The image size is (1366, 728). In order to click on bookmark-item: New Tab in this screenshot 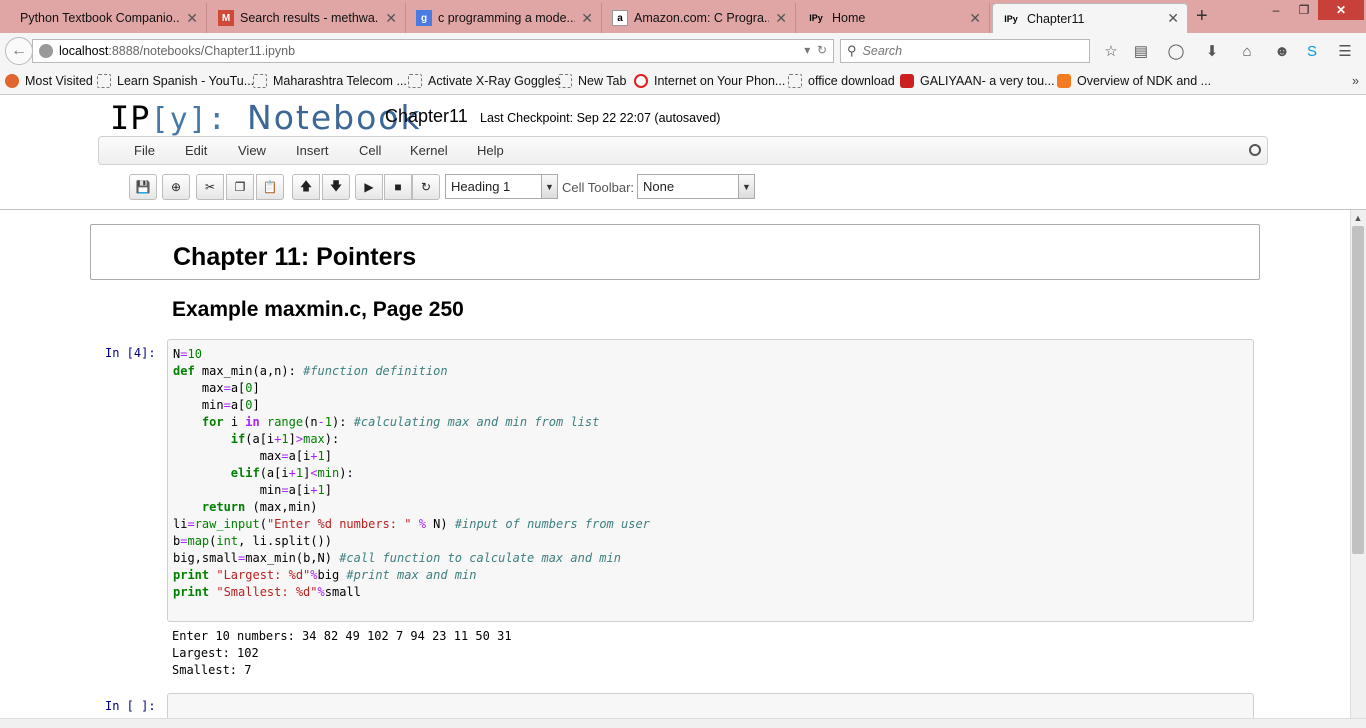, I will do `click(592, 81)`.